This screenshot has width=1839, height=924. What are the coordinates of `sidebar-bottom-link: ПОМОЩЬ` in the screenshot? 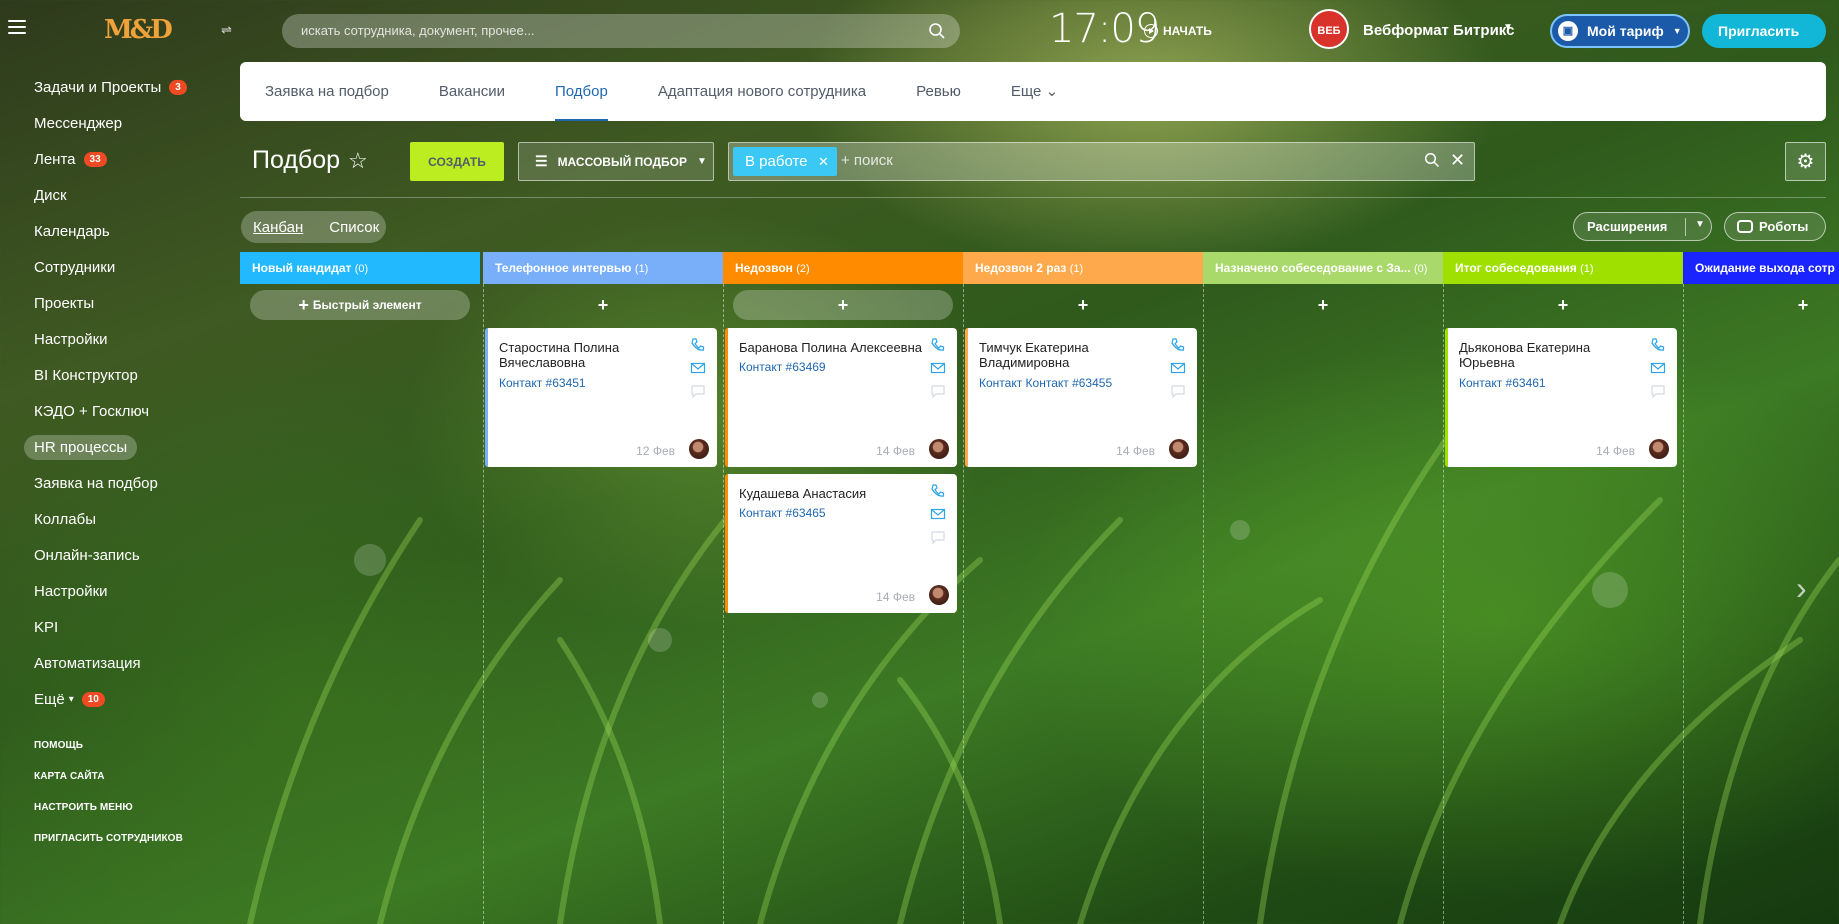 It's located at (108, 755).